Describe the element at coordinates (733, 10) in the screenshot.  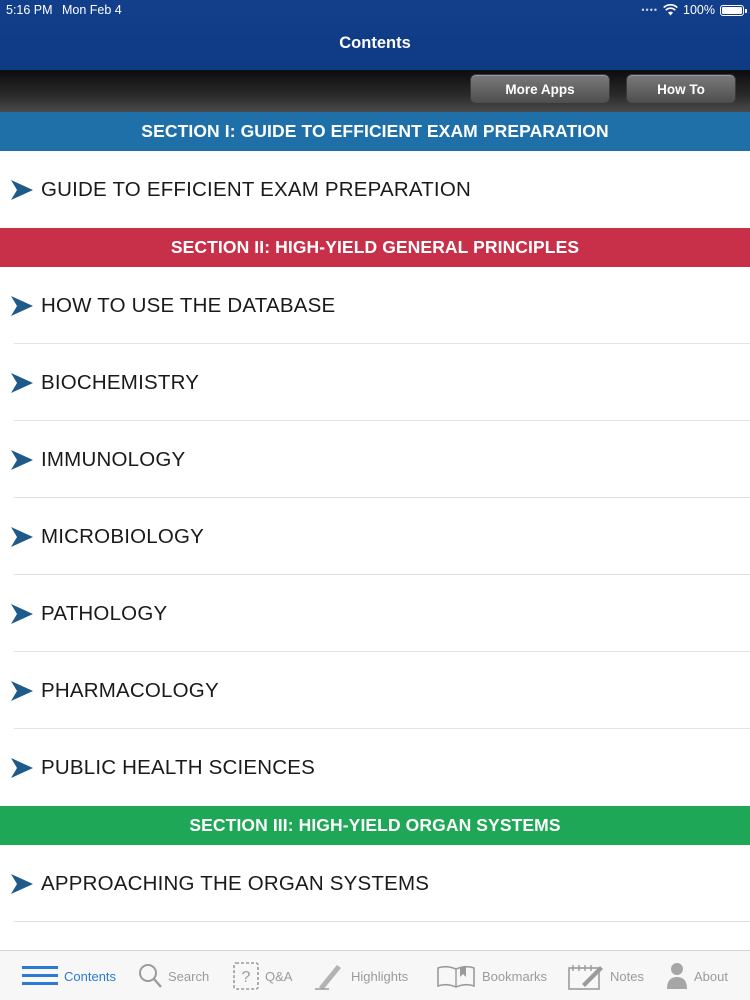
I see `battery-icon` at that location.